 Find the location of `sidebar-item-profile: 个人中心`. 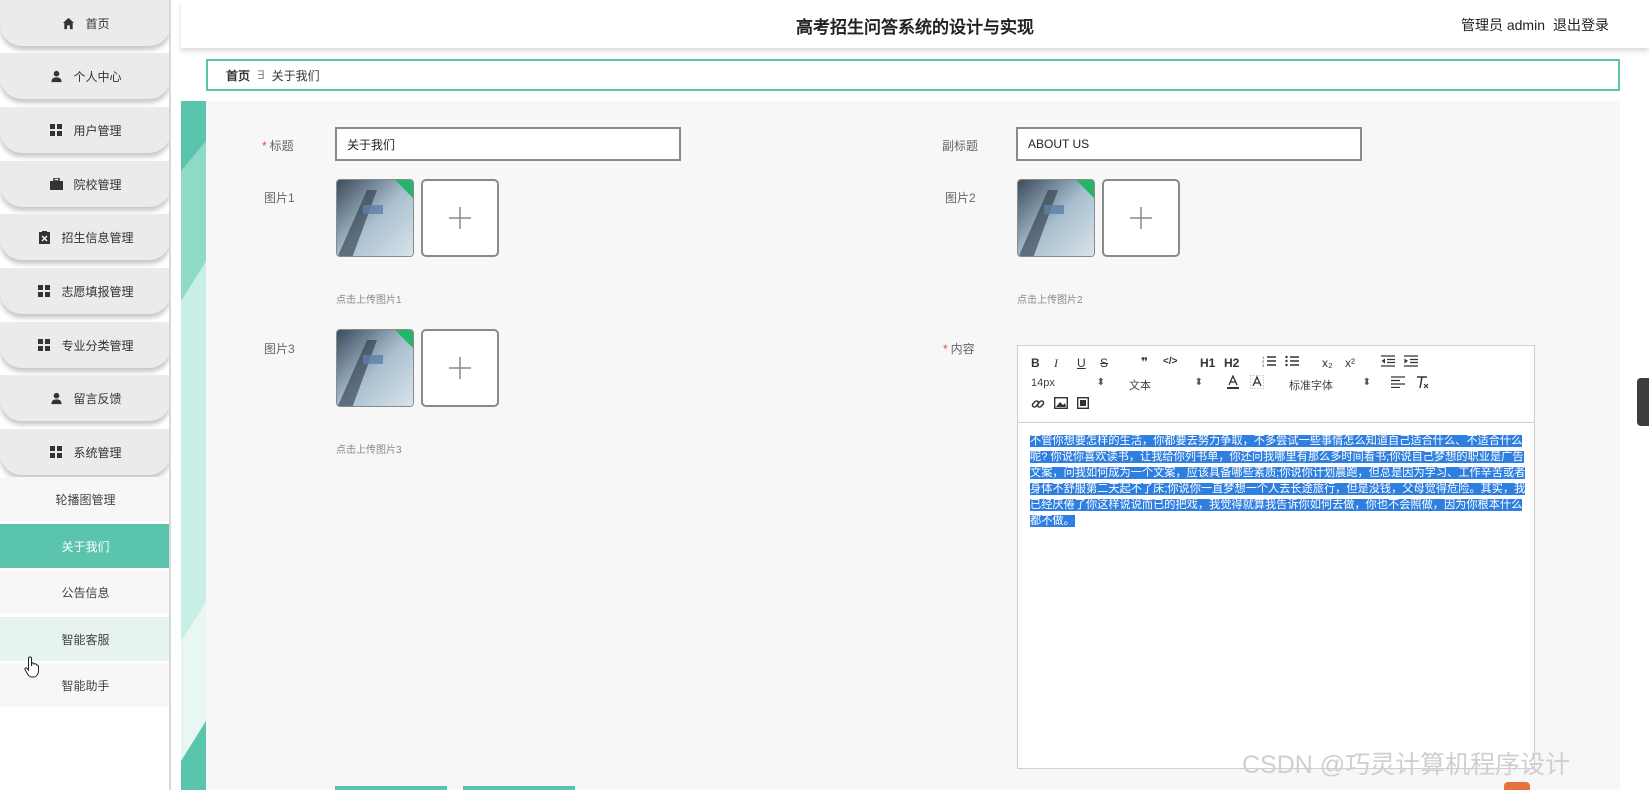

sidebar-item-profile: 个人中心 is located at coordinates (84, 76).